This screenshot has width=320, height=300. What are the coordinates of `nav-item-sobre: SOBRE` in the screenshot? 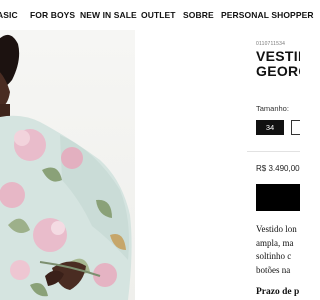 It's located at (198, 15).